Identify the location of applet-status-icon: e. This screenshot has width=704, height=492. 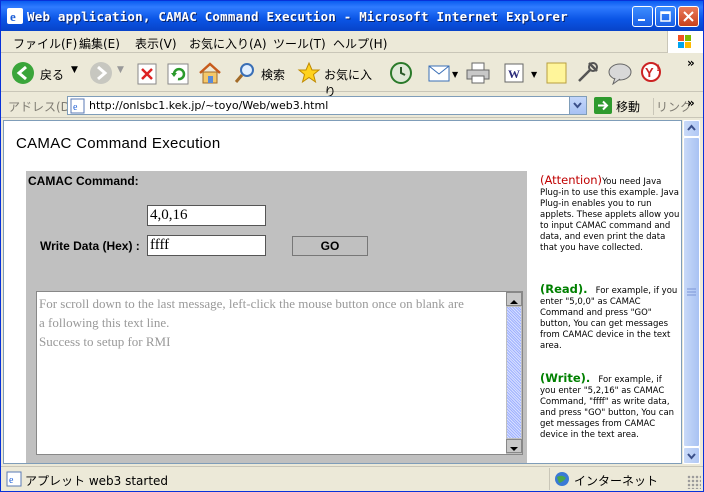
(14, 479).